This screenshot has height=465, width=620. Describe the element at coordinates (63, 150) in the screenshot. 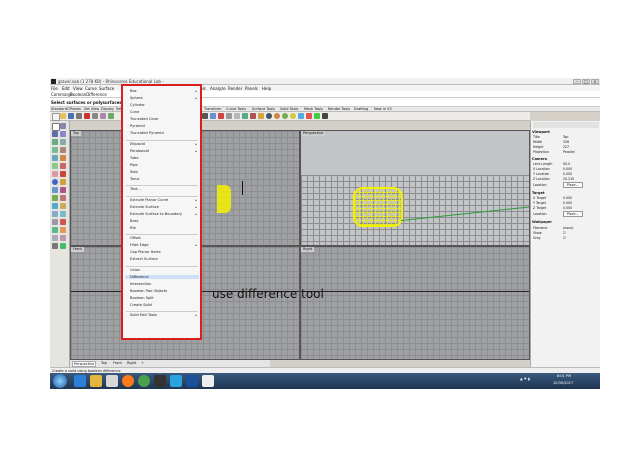

I see `rectangle-icon` at that location.